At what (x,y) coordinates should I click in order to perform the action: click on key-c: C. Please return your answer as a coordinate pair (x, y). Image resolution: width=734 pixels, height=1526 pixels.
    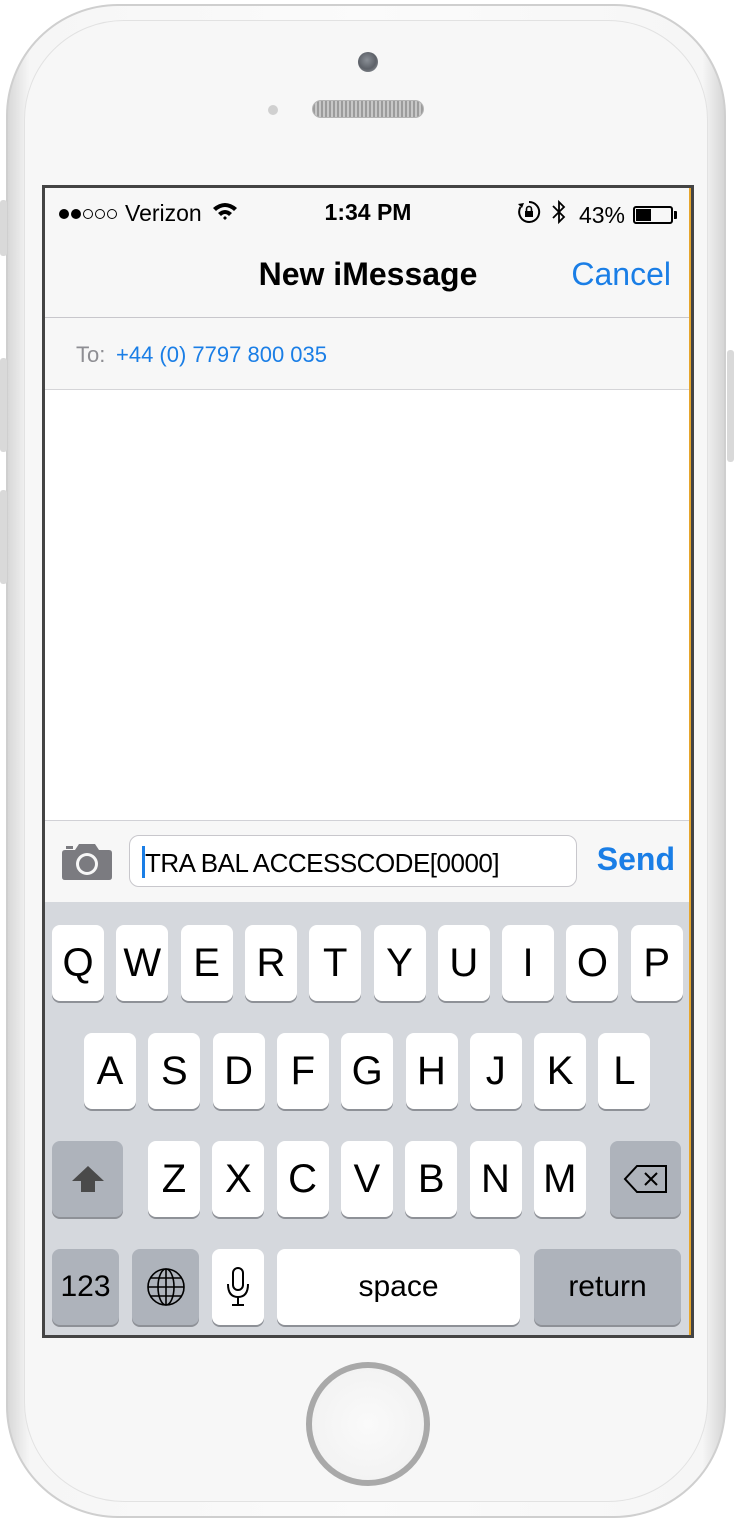
    Looking at the image, I should click on (302, 1179).